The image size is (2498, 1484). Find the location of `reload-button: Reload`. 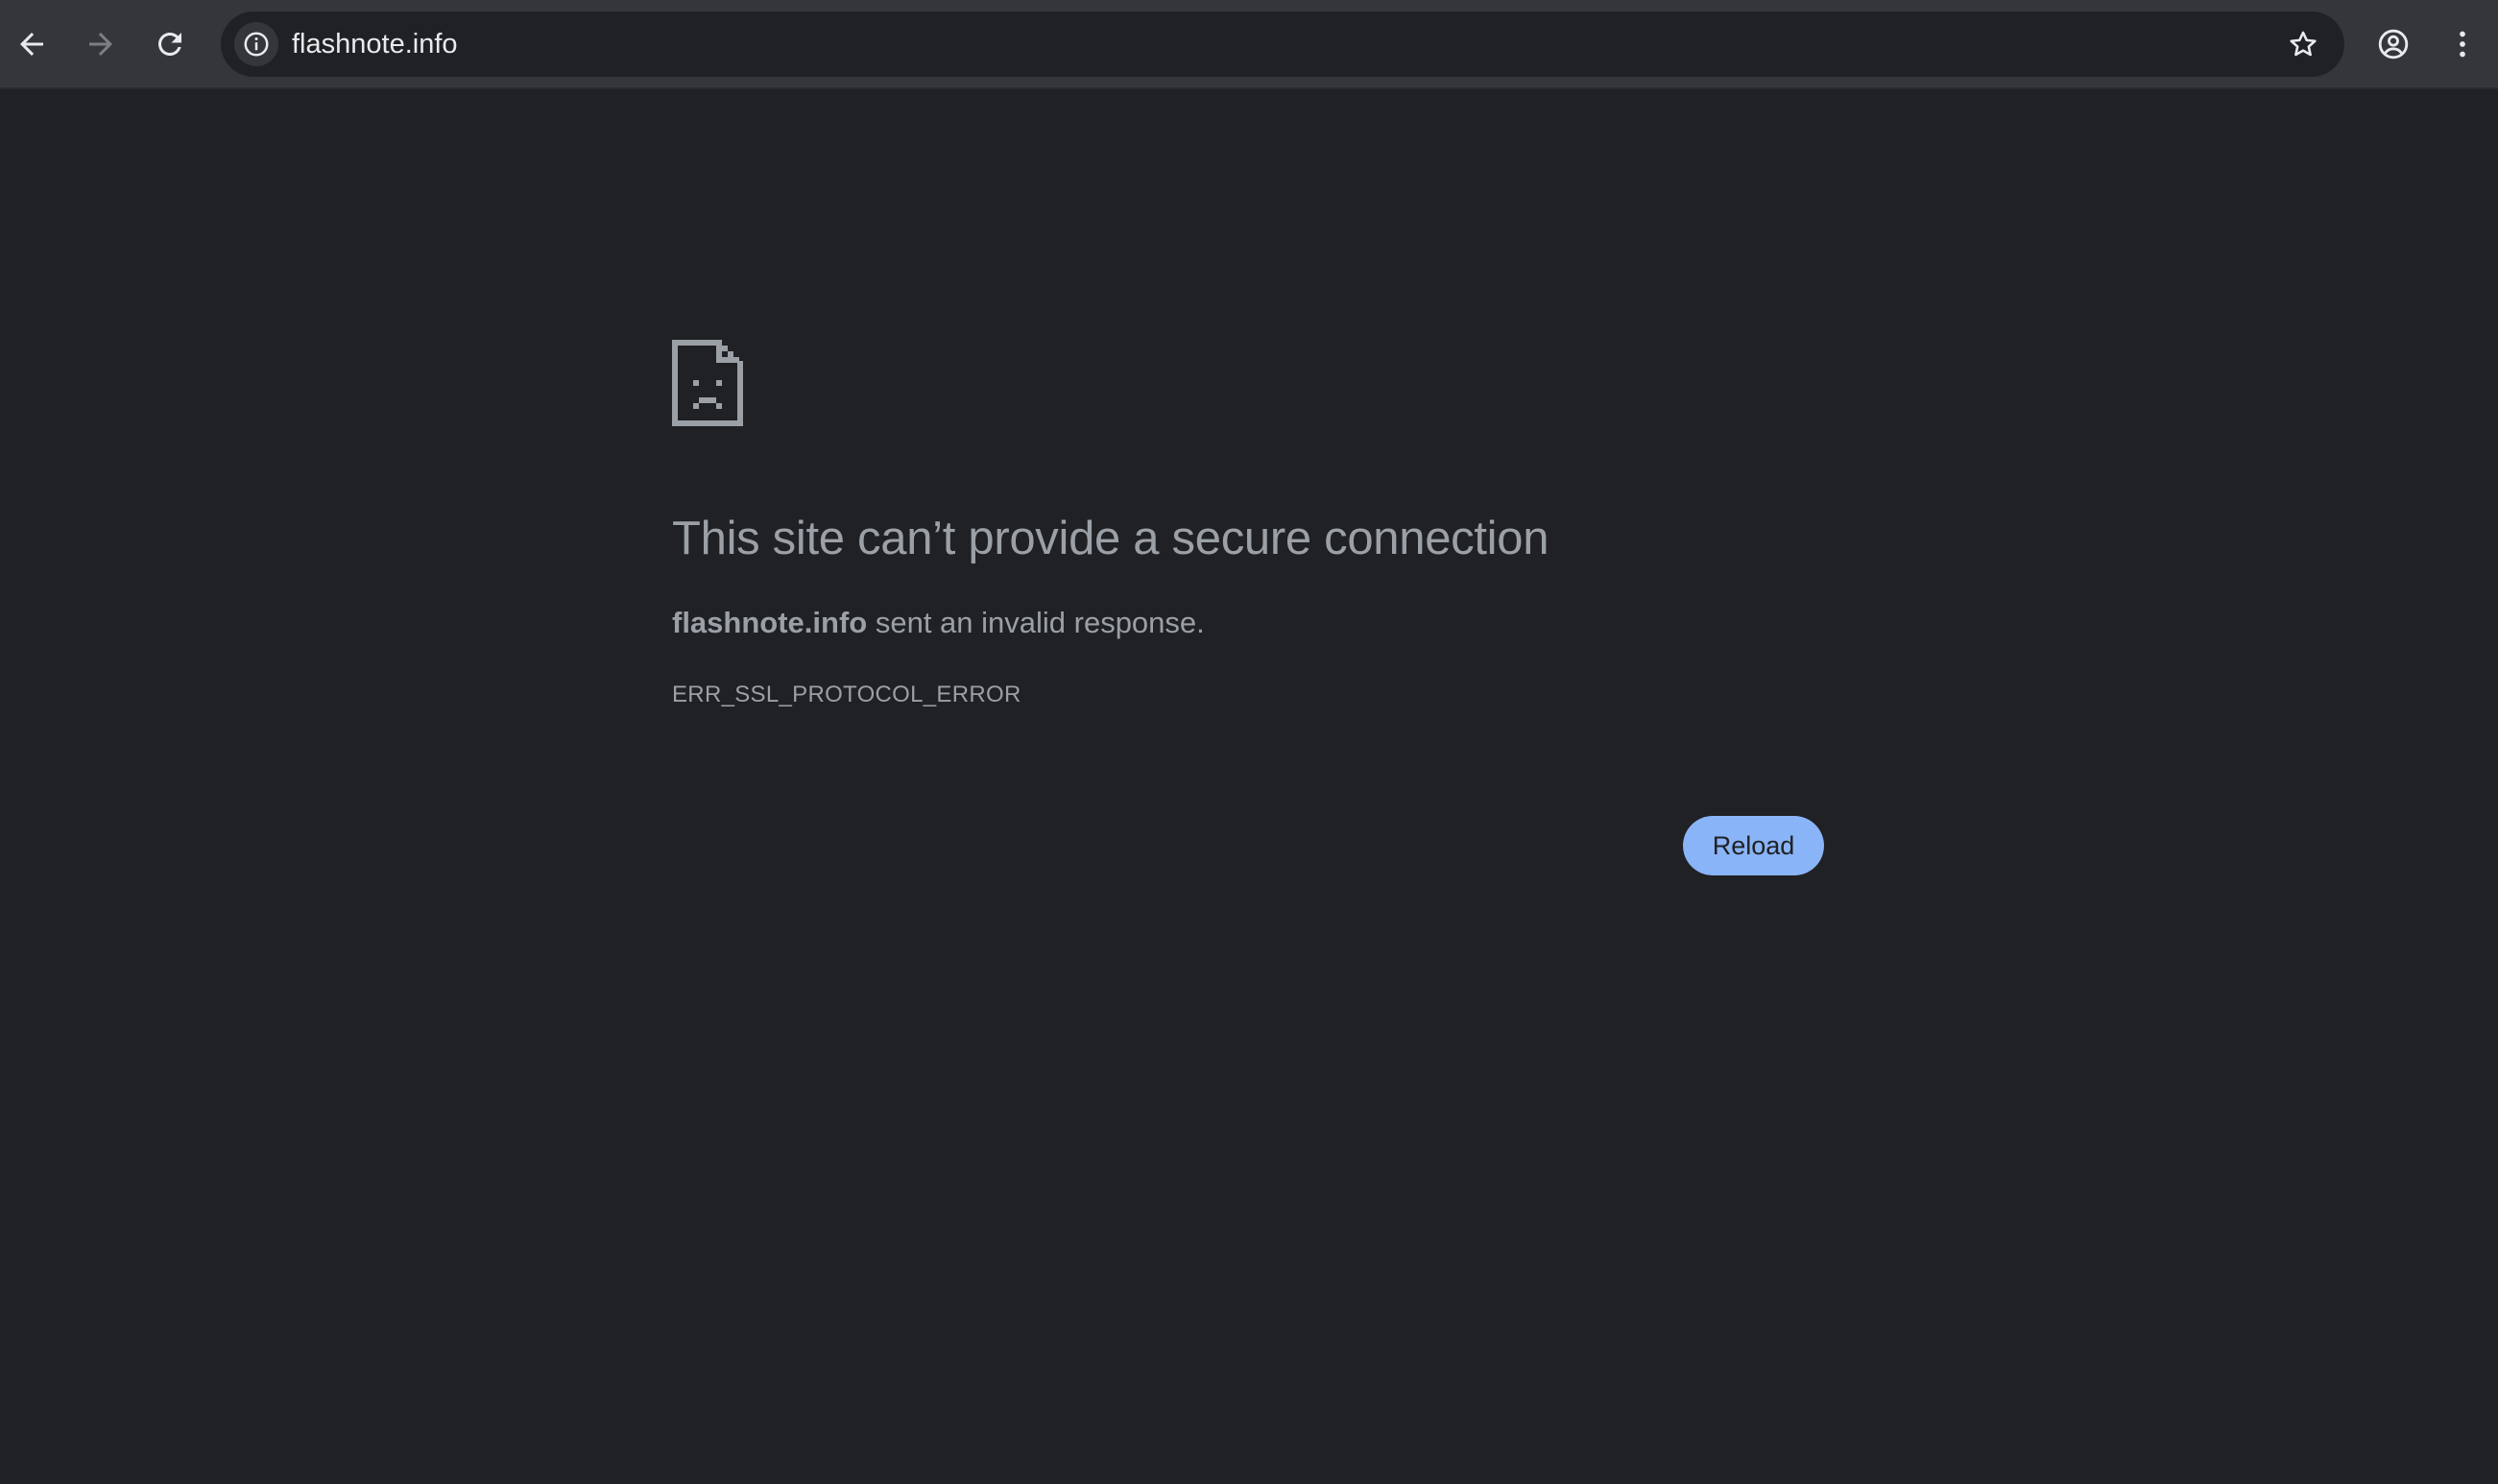

reload-button: Reload is located at coordinates (1753, 846).